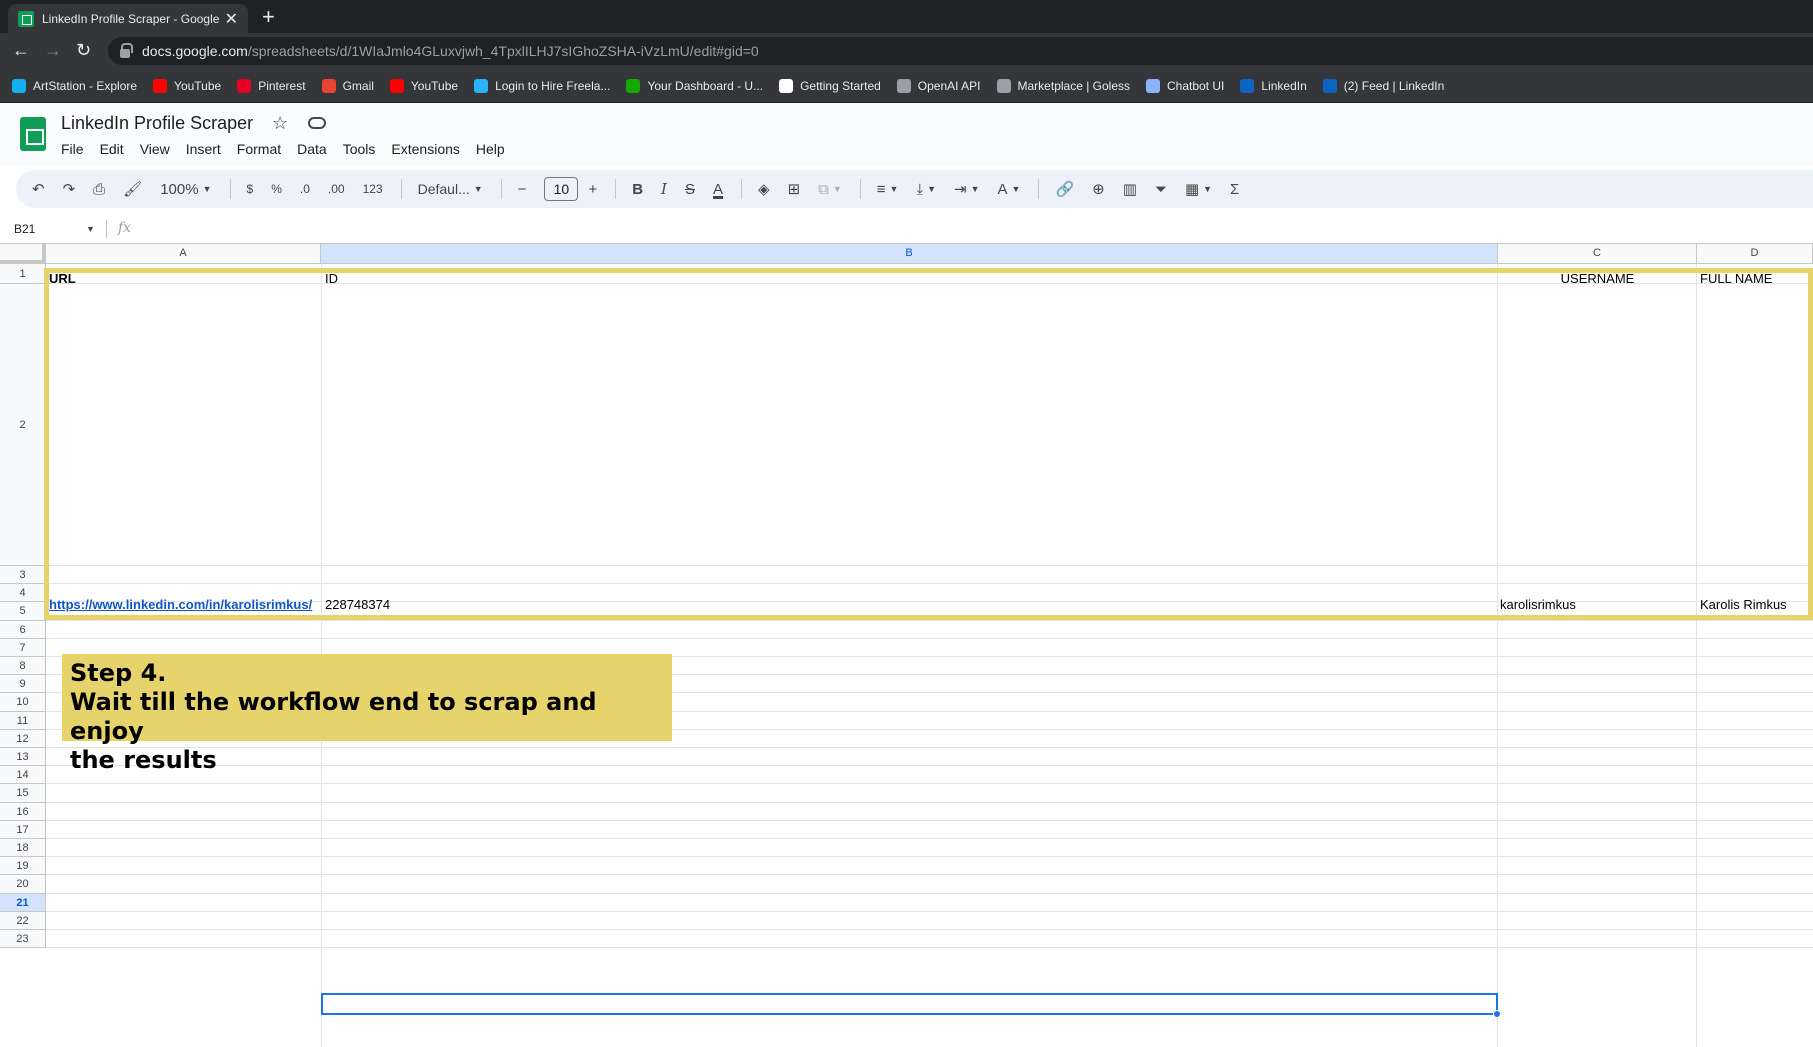 This screenshot has height=1047, width=1813. What do you see at coordinates (1009, 189) in the screenshot?
I see `text-rotation-icon: A ▼` at bounding box center [1009, 189].